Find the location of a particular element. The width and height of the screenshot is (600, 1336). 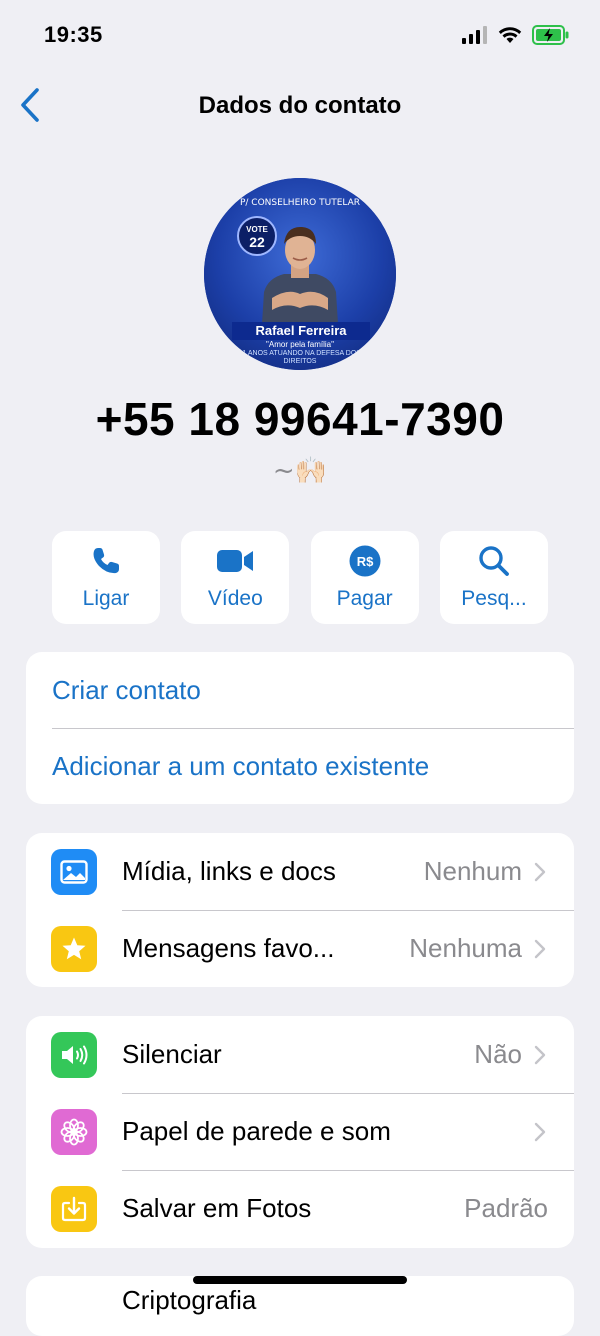

save-download-icon is located at coordinates (74, 1208).